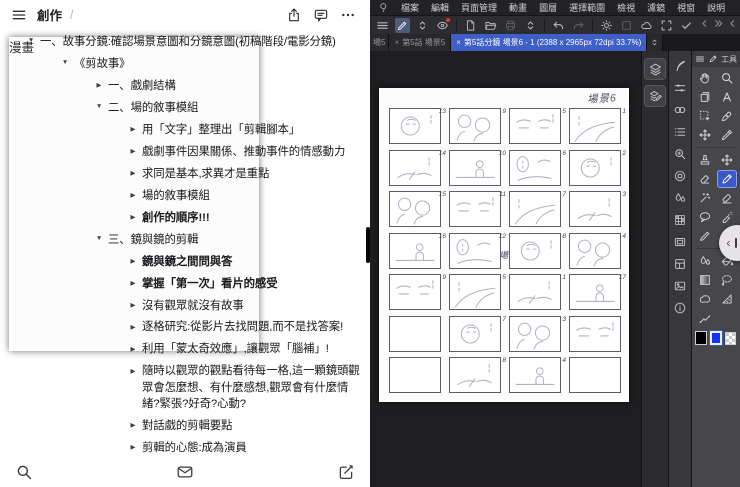 This screenshot has height=487, width=740. I want to click on page-new-icon, so click(470, 25).